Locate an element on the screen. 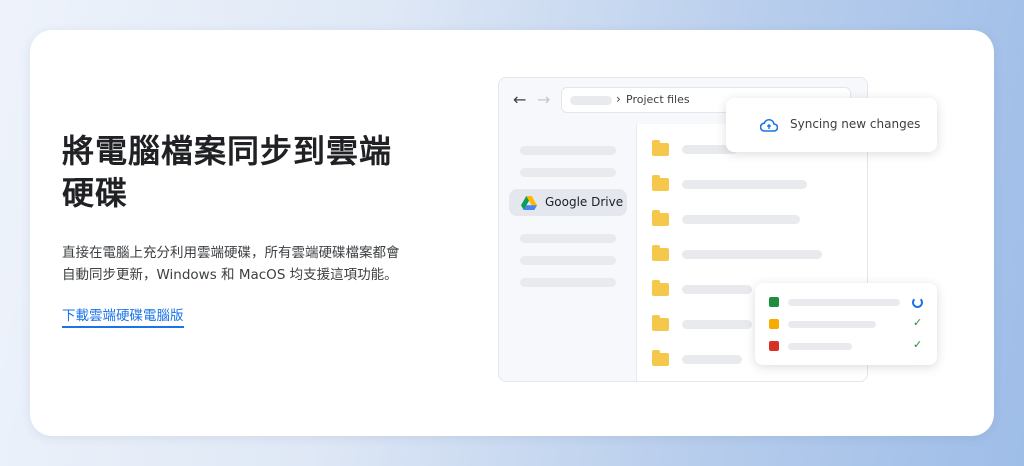 The width and height of the screenshot is (1024, 466). sync-status-label: Syncing new changes is located at coordinates (855, 124).